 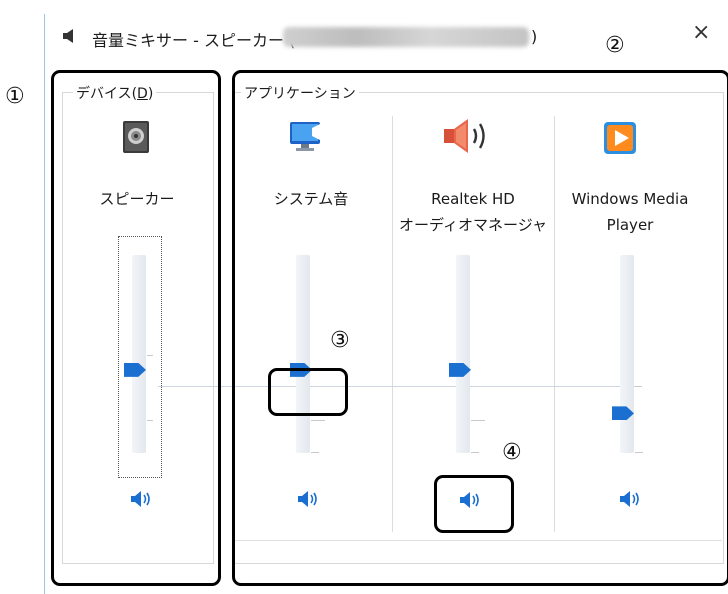 I want to click on callout-number-1: ①, so click(x=15, y=96).